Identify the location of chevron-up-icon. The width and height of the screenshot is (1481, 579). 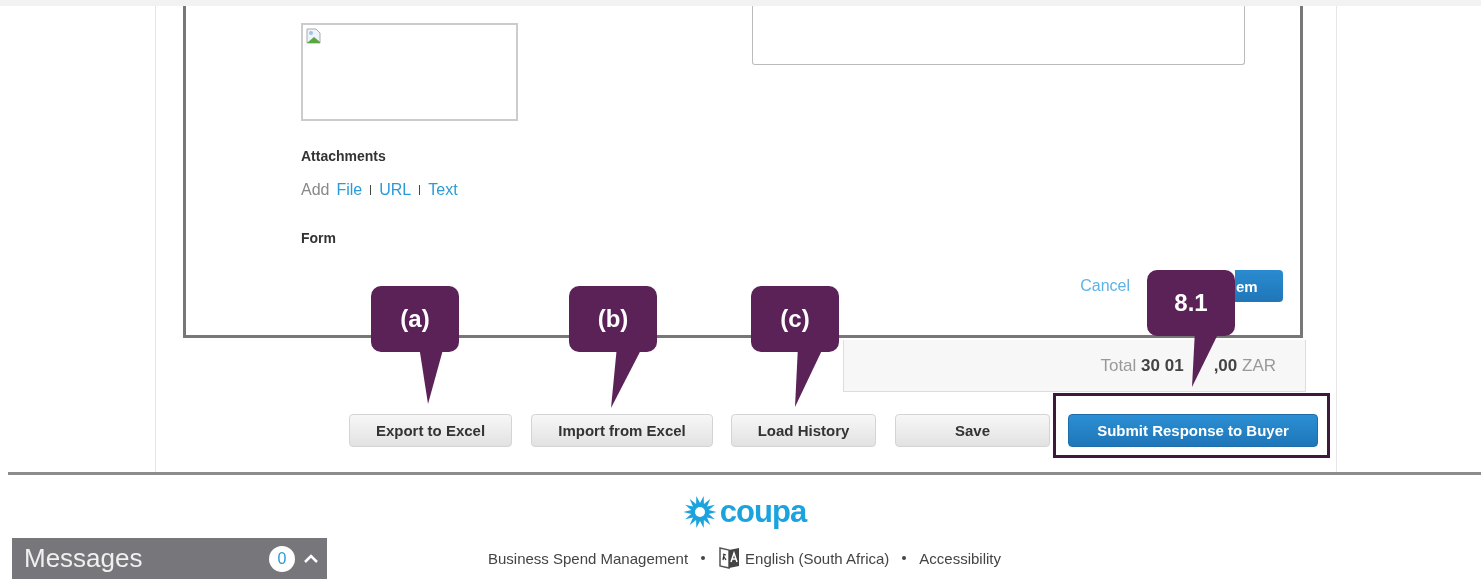
(311, 558).